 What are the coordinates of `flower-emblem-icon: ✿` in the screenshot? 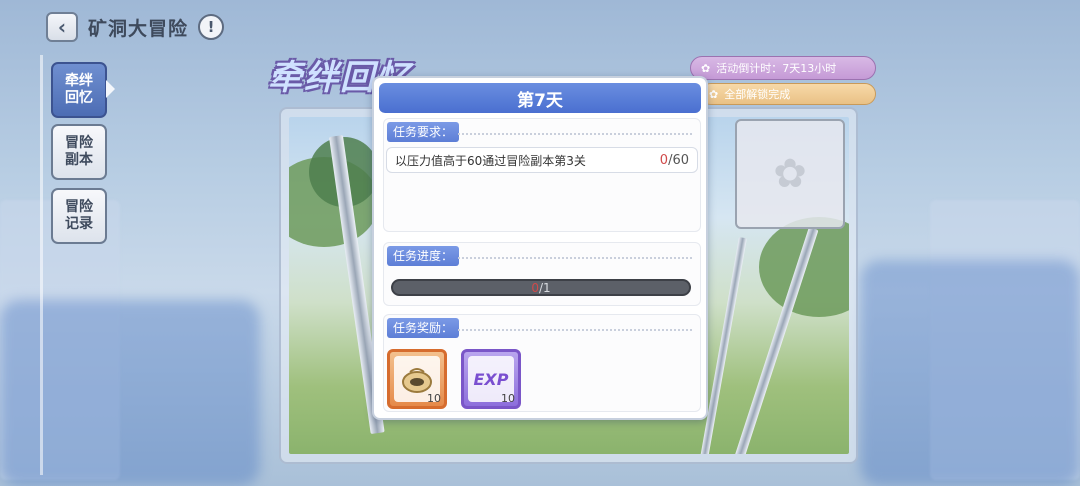 It's located at (790, 174).